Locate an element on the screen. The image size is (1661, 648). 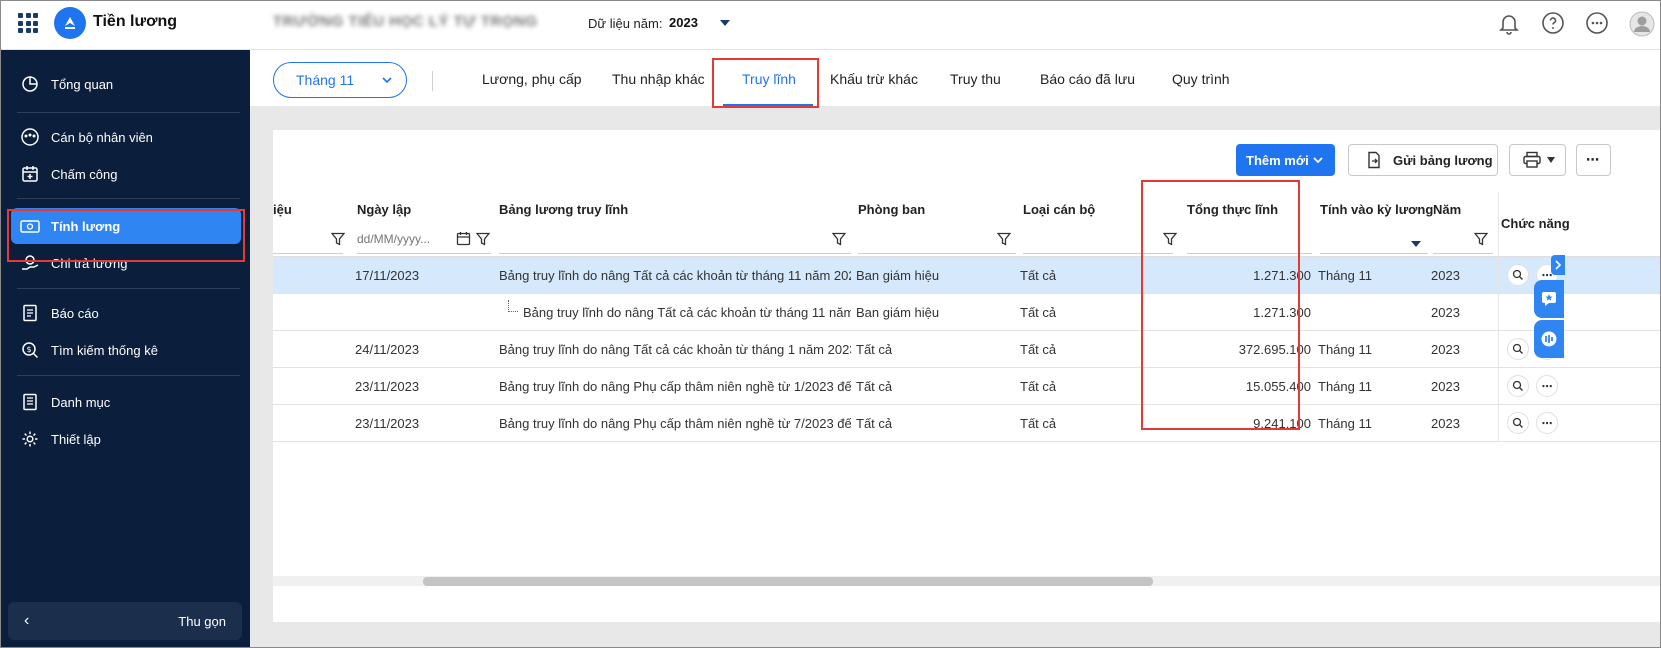
chevron-left-icon: ‹ is located at coordinates (27, 620).